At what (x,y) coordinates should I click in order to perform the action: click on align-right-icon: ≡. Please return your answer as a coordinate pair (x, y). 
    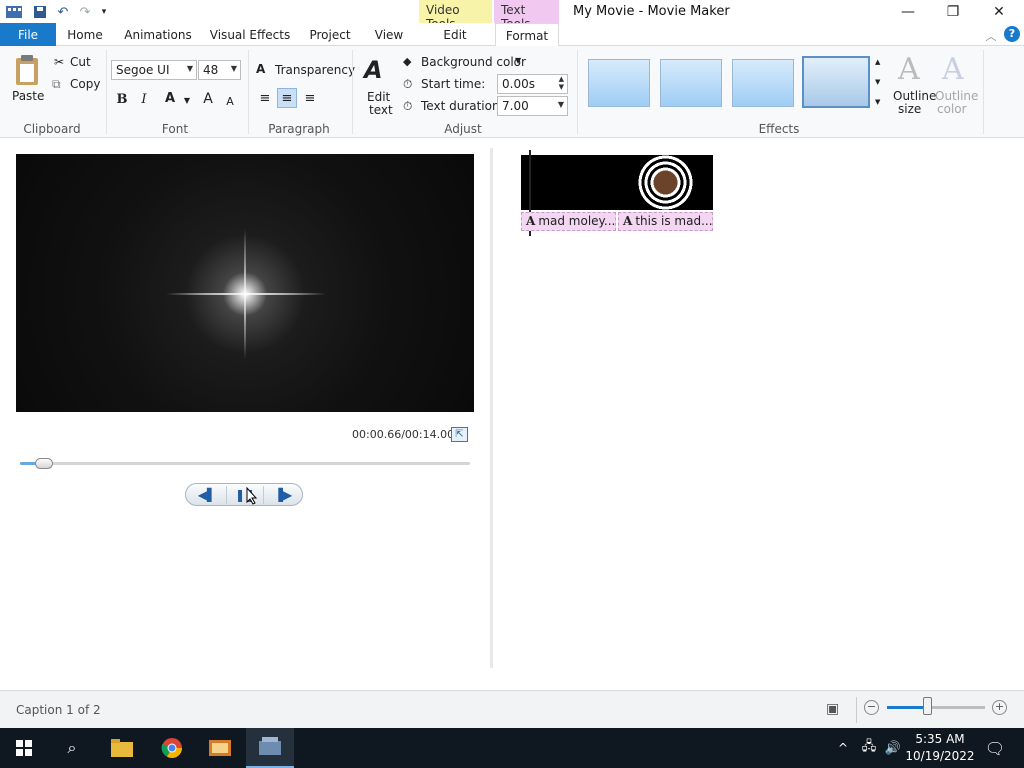
    Looking at the image, I should click on (310, 98).